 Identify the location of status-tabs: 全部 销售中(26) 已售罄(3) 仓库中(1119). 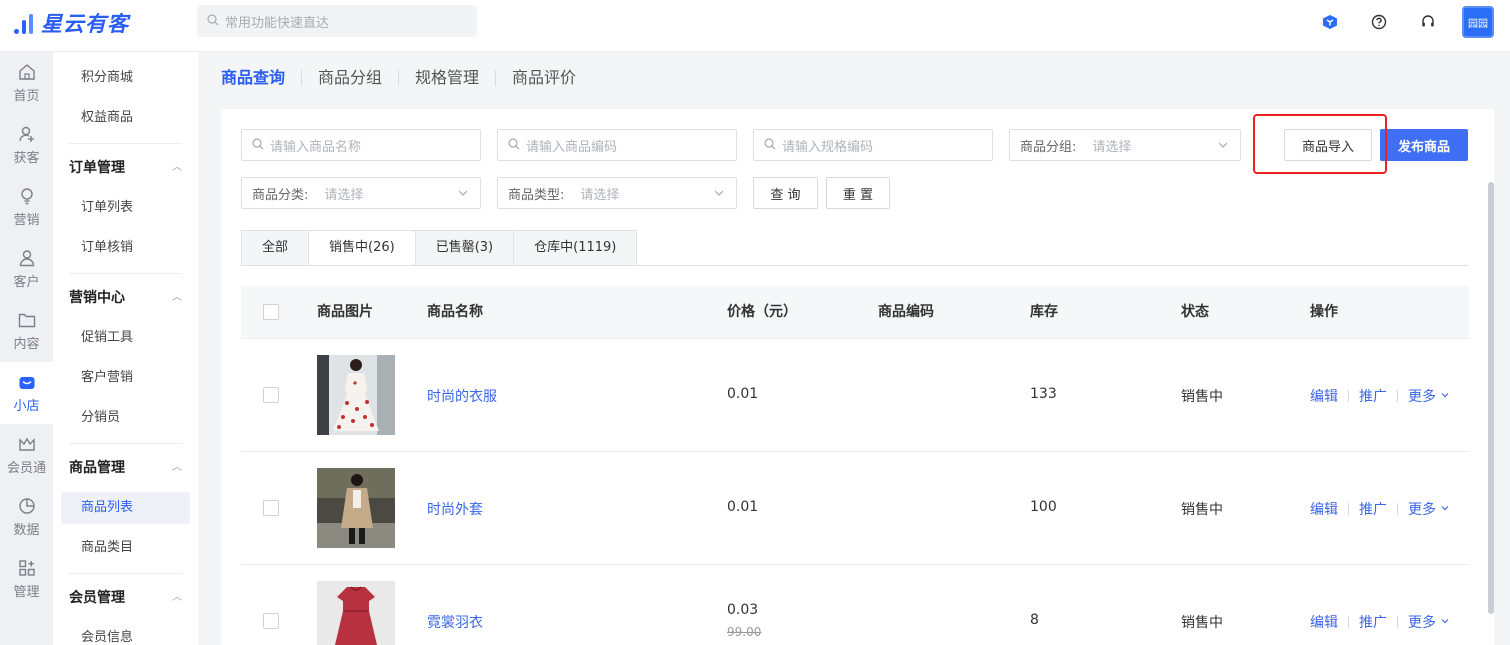
(439, 248).